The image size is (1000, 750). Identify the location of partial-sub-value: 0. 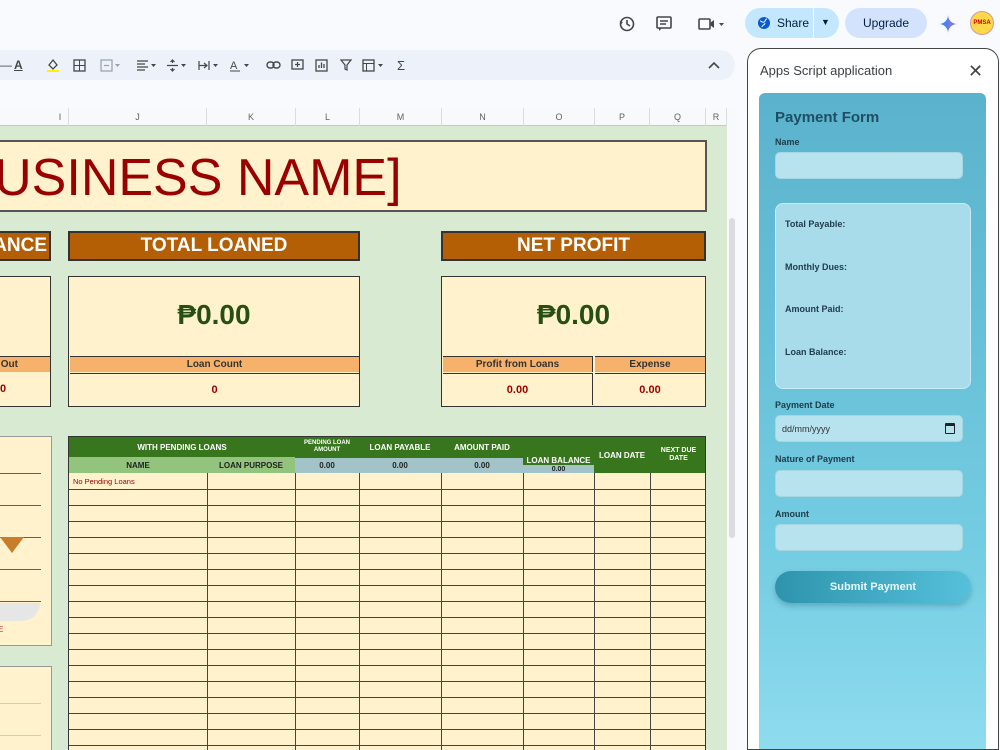
(25, 389).